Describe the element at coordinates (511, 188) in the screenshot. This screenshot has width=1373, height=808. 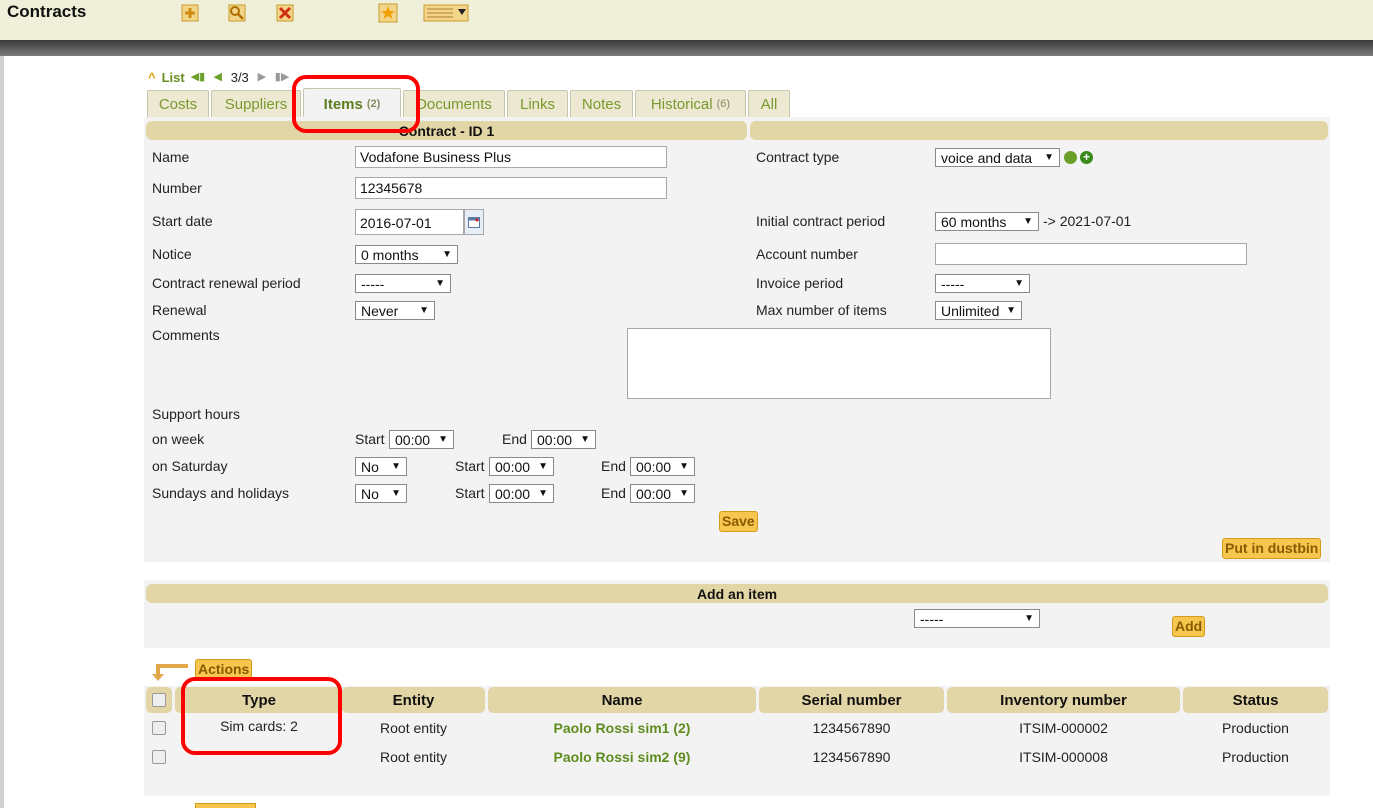
I see `number-field: 12345678` at that location.